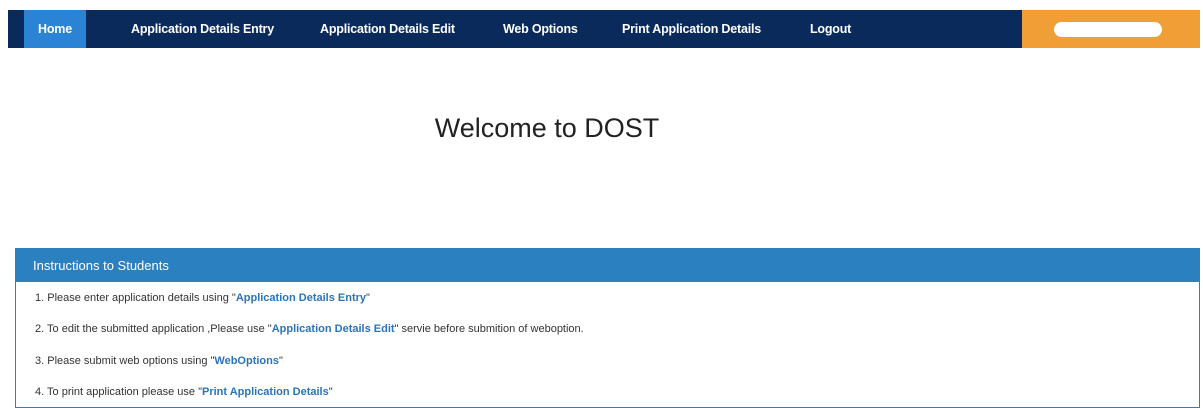  What do you see at coordinates (301, 298) in the screenshot?
I see `link-application-details-entry: Application Details Entry` at bounding box center [301, 298].